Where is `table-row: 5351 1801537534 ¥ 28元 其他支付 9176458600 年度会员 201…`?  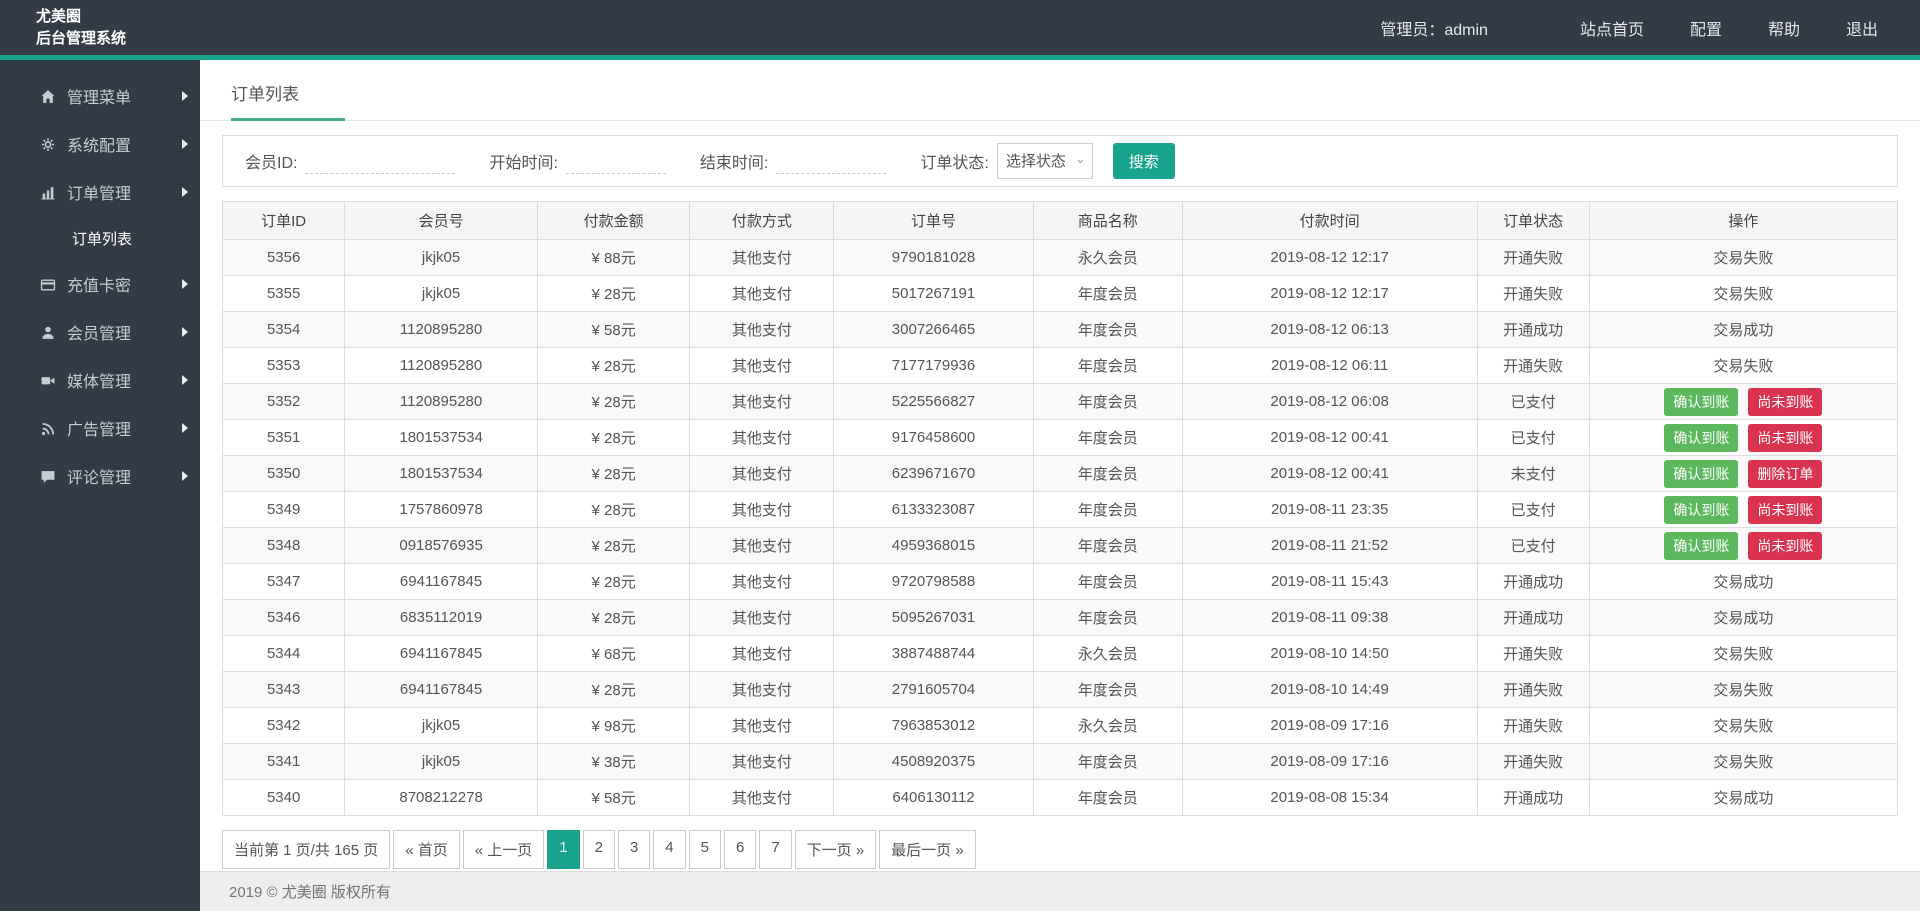 table-row: 5351 1801537534 ¥ 28元 其他支付 9176458600 年度会员 201… is located at coordinates (1060, 437).